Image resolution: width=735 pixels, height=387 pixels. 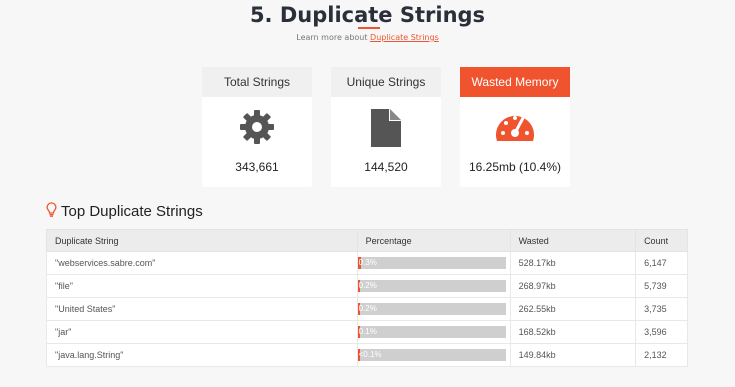 What do you see at coordinates (661, 309) in the screenshot?
I see `count-cell: 3,735` at bounding box center [661, 309].